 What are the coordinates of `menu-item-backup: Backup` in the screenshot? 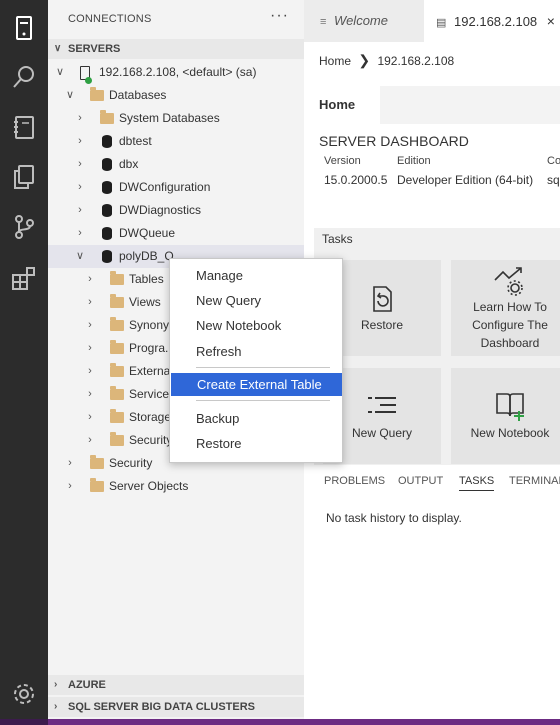 It's located at (256, 418).